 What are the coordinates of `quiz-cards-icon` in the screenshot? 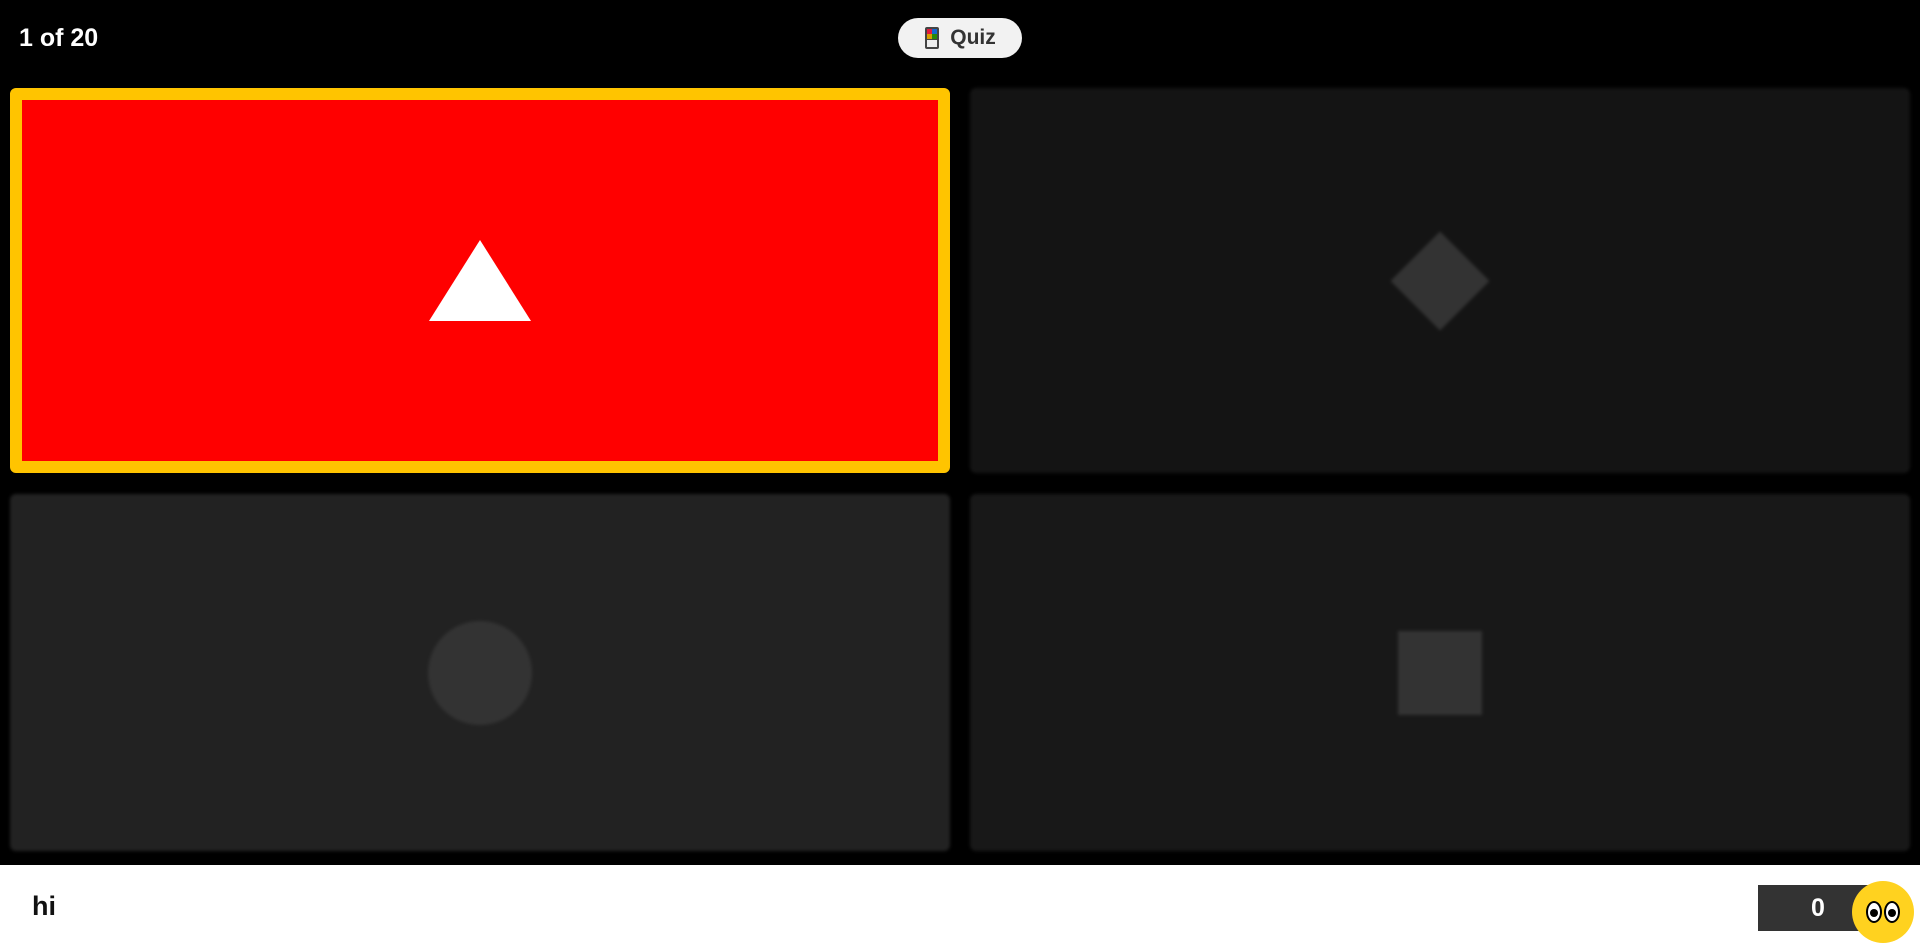 It's located at (932, 38).